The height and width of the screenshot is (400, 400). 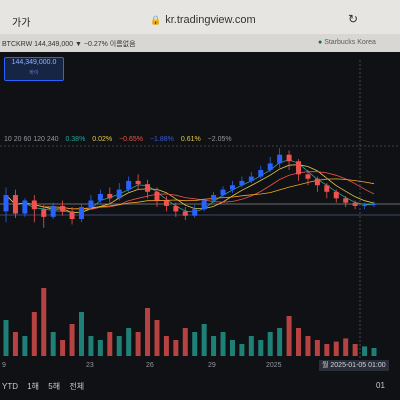 What do you see at coordinates (190, 139) in the screenshot?
I see `ma-value-5: 0.61%` at bounding box center [190, 139].